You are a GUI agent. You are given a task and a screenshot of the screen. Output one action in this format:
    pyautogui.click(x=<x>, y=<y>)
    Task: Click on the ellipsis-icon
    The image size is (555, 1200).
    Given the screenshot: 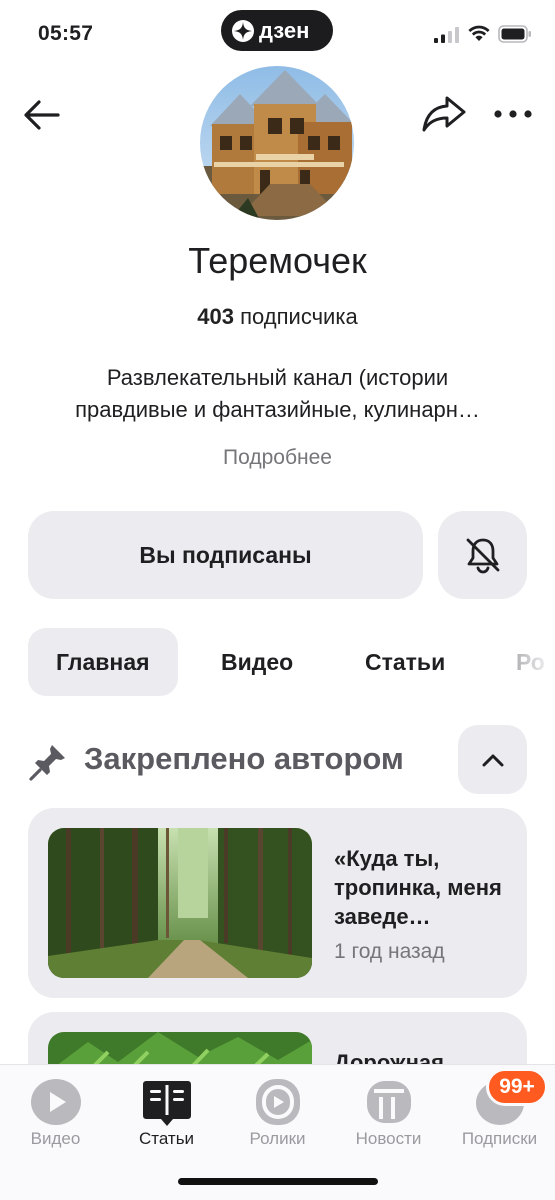 What is the action you would take?
    pyautogui.click(x=513, y=114)
    